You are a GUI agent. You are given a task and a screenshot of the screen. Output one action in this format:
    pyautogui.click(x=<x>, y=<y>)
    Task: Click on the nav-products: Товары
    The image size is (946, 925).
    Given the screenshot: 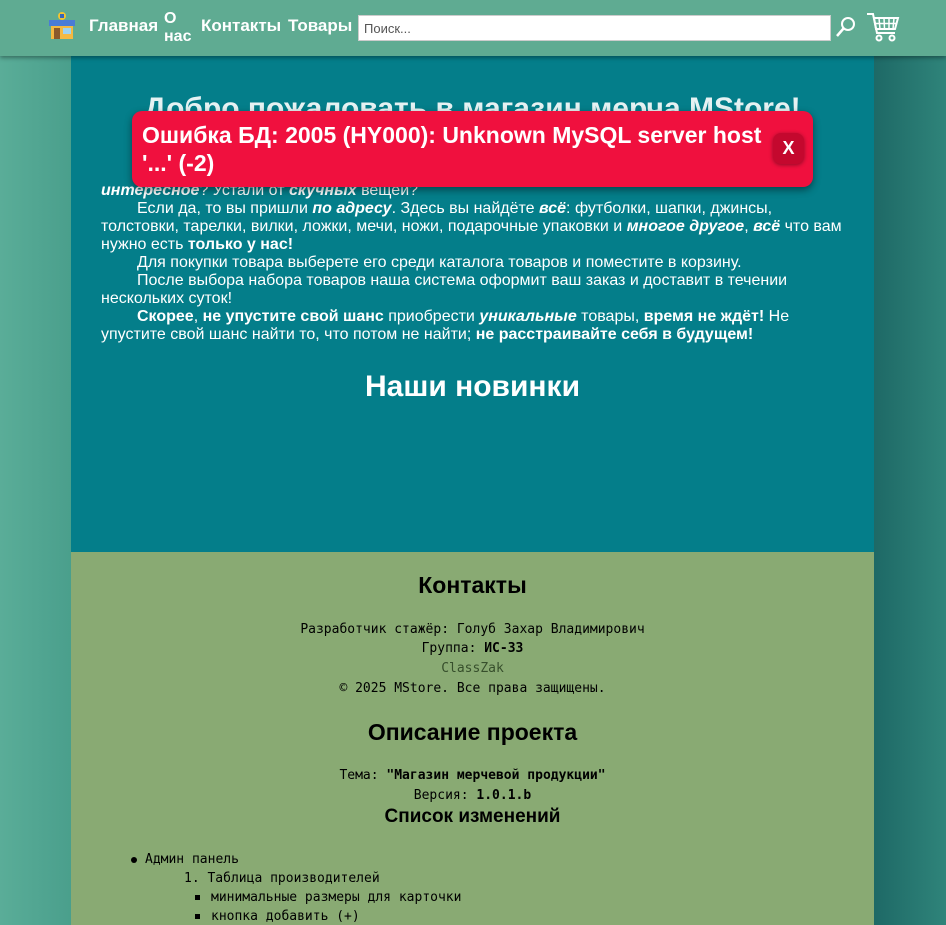 What is the action you would take?
    pyautogui.click(x=320, y=26)
    